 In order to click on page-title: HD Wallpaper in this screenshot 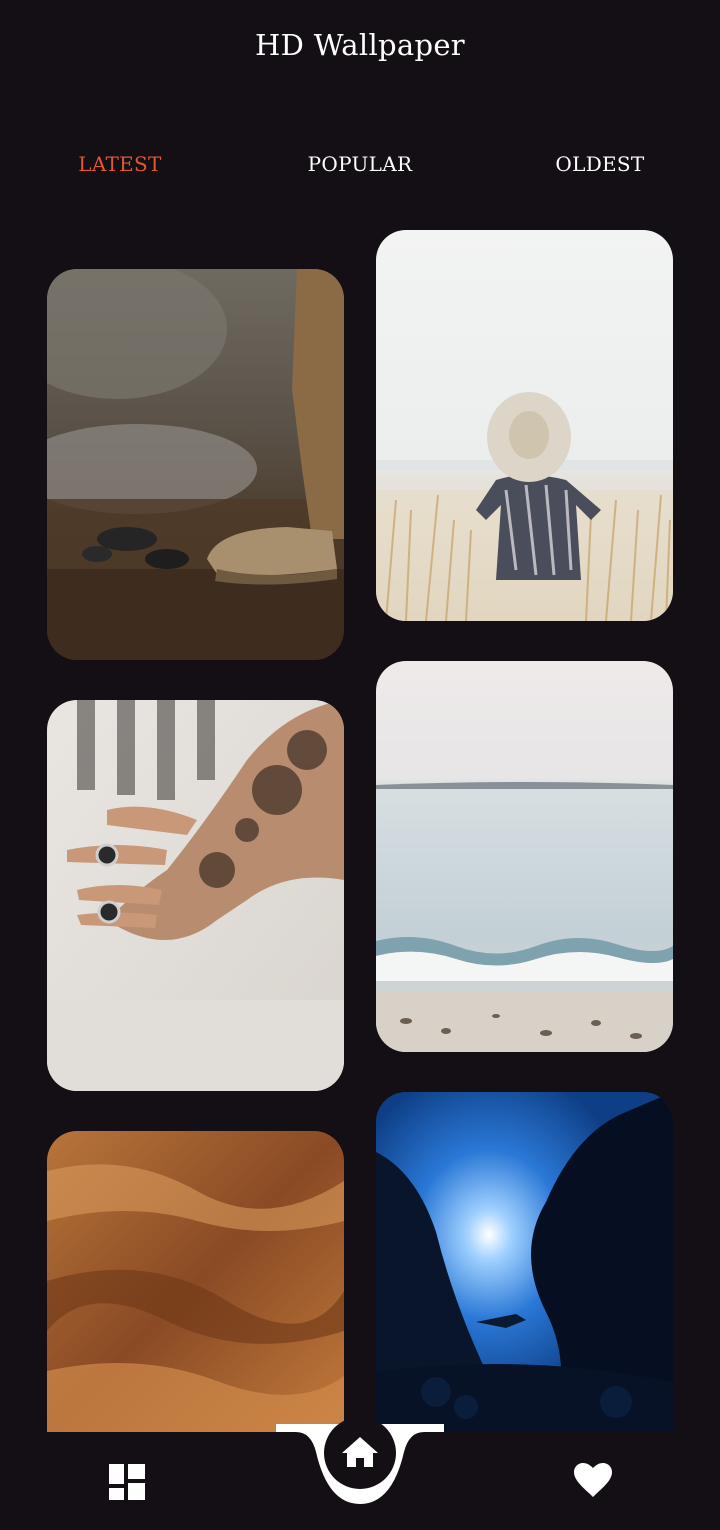, I will do `click(360, 45)`.